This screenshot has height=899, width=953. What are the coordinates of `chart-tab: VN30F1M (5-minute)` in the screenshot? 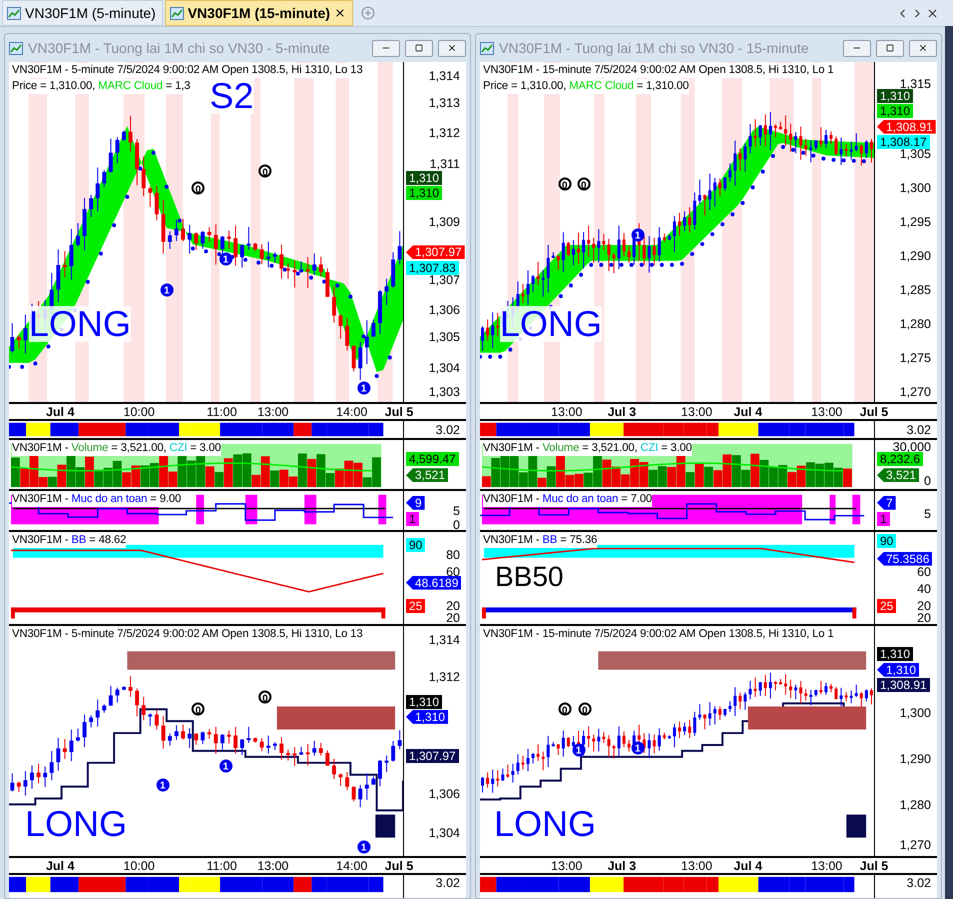 It's located at (82, 13).